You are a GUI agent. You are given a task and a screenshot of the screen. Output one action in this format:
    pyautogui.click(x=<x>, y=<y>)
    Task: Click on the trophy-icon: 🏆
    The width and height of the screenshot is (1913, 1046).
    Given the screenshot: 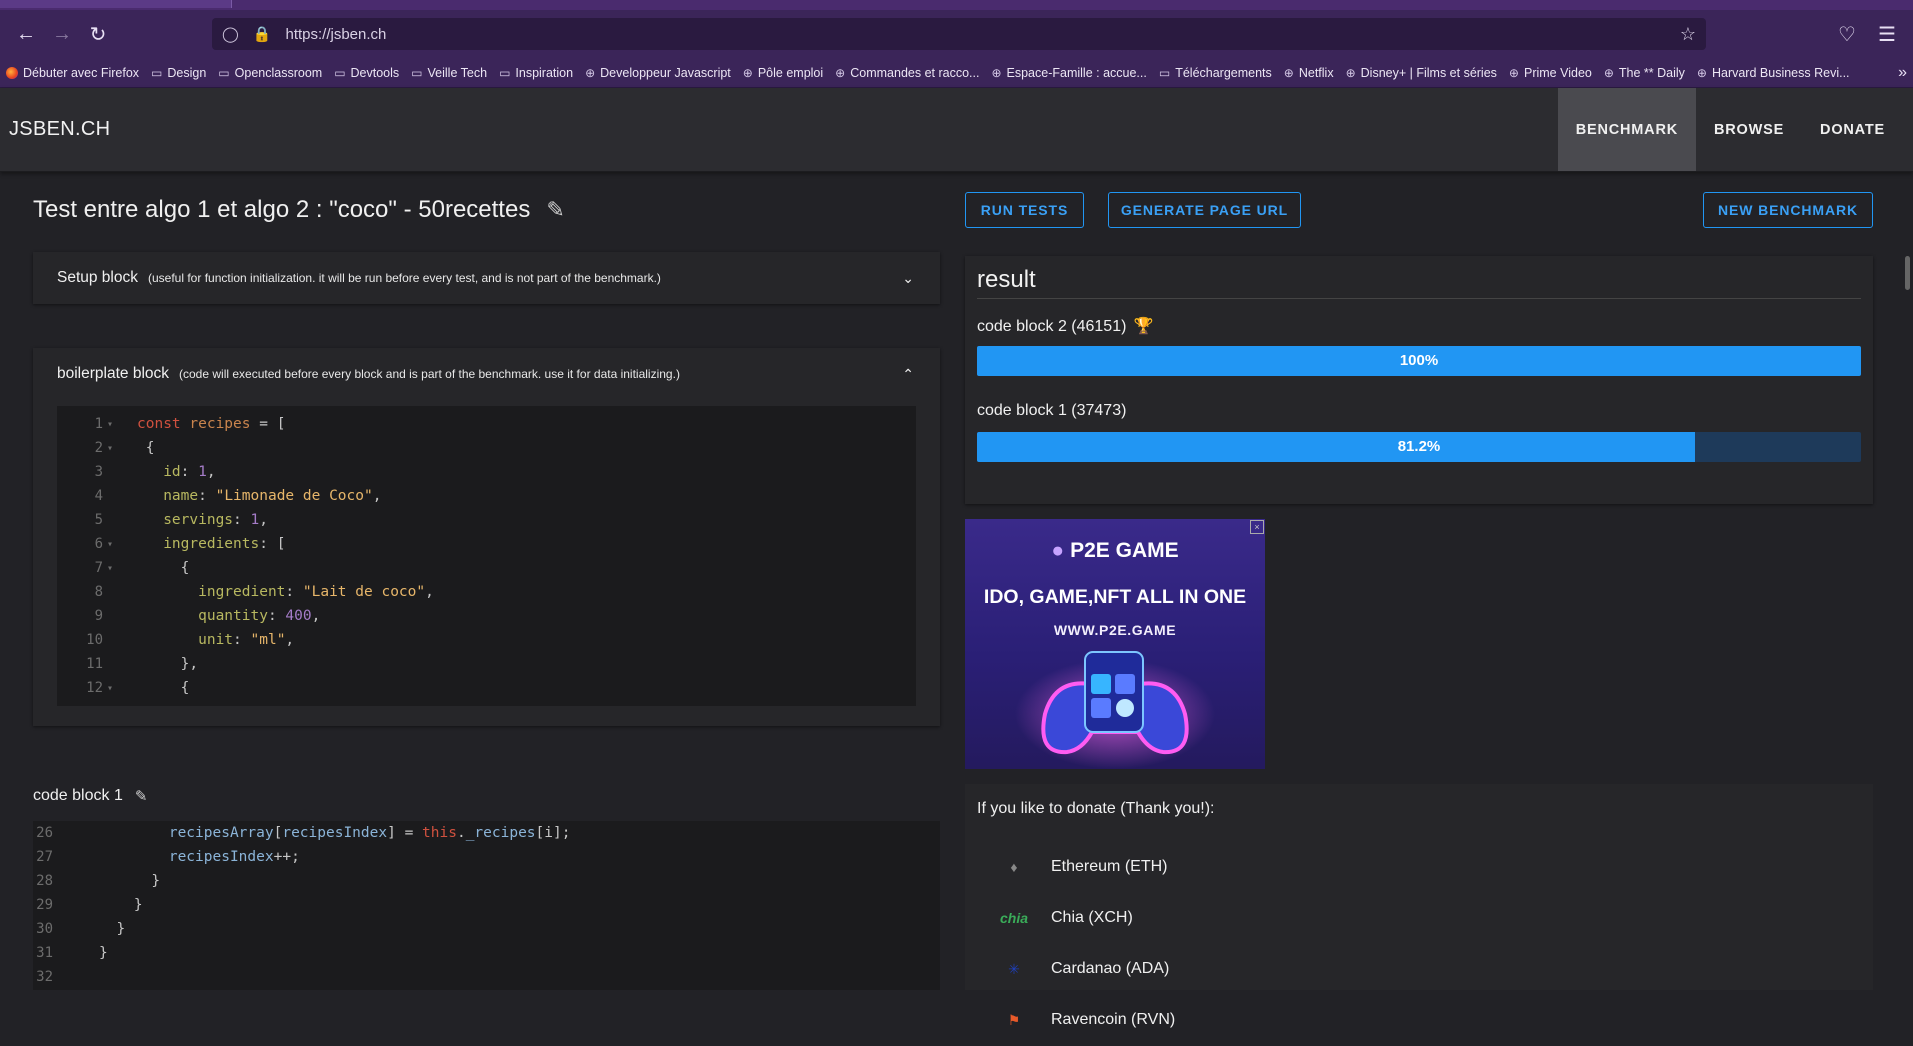 What is the action you would take?
    pyautogui.click(x=1143, y=326)
    